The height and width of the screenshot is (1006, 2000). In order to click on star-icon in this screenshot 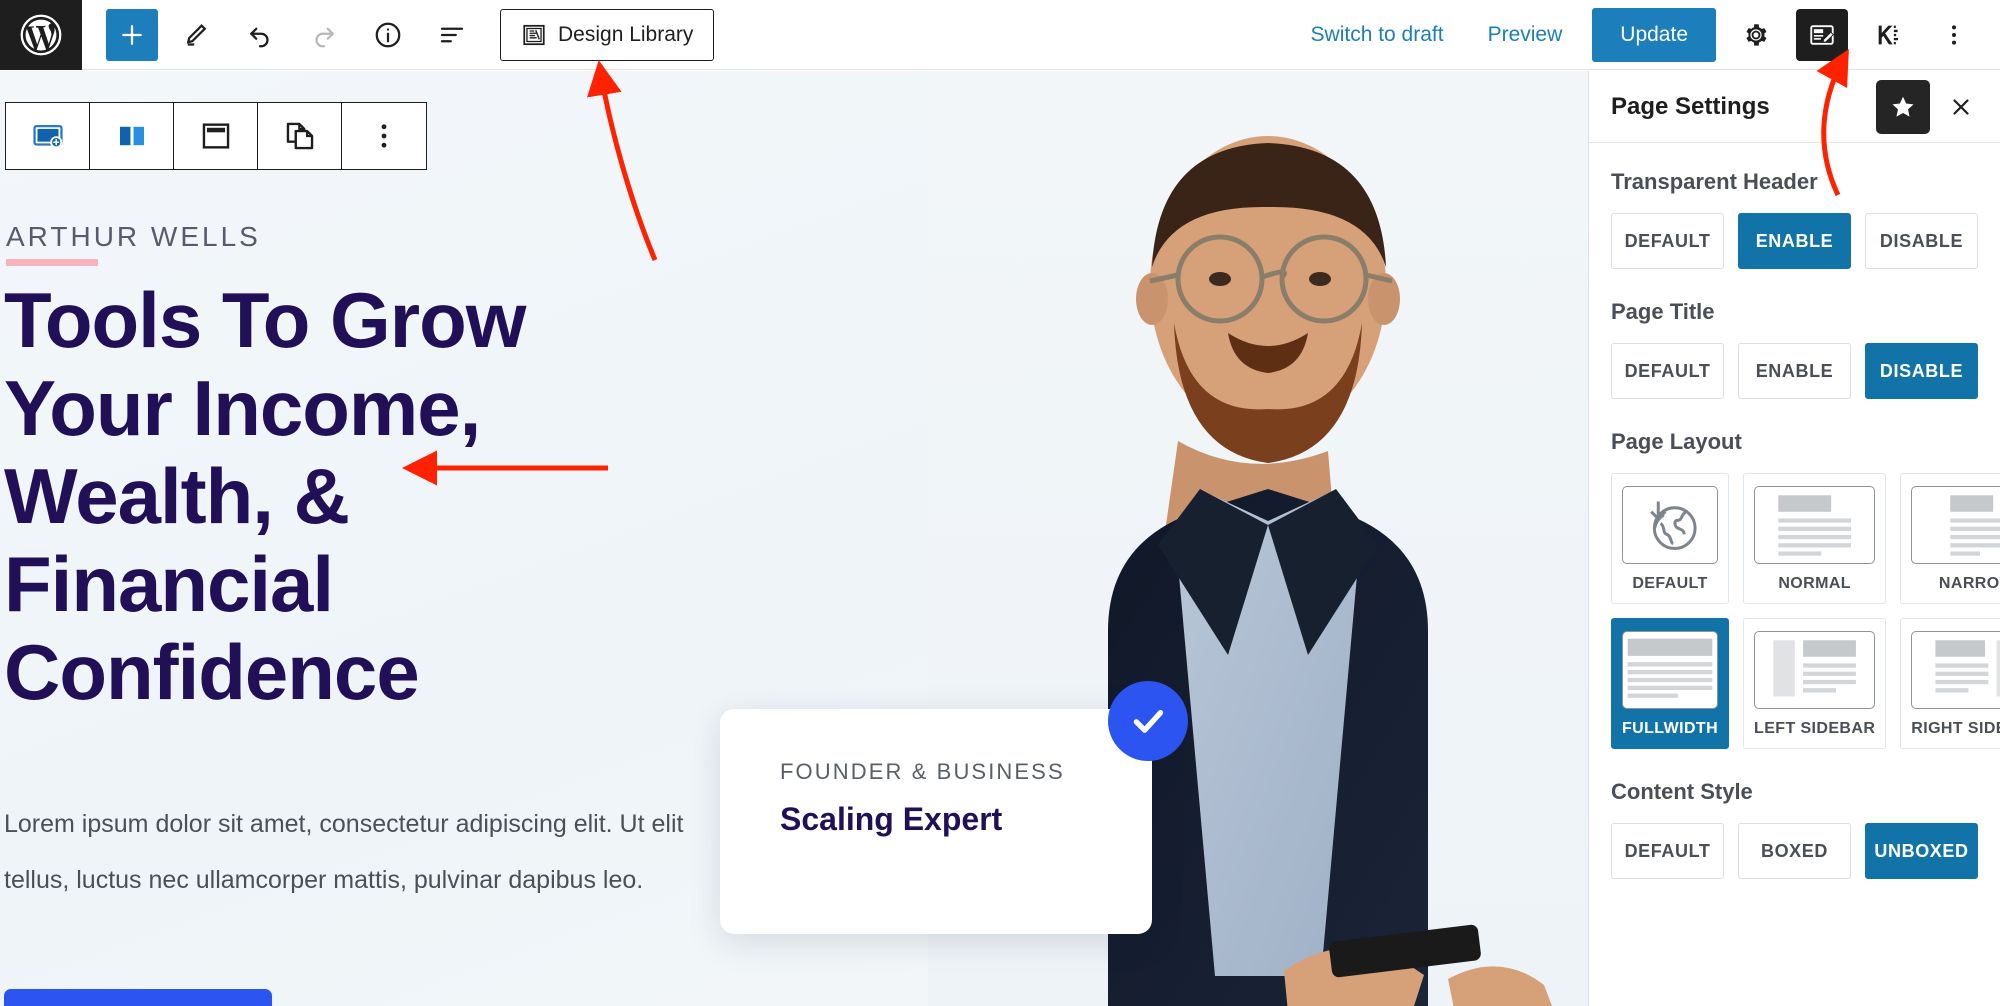, I will do `click(1903, 106)`.